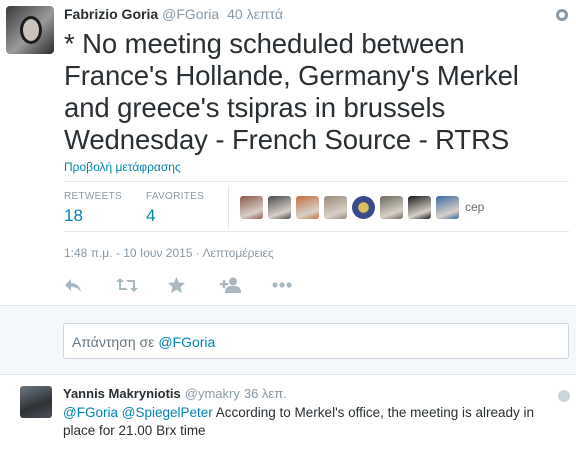 The width and height of the screenshot is (576, 450). I want to click on retweet-icon, so click(127, 285).